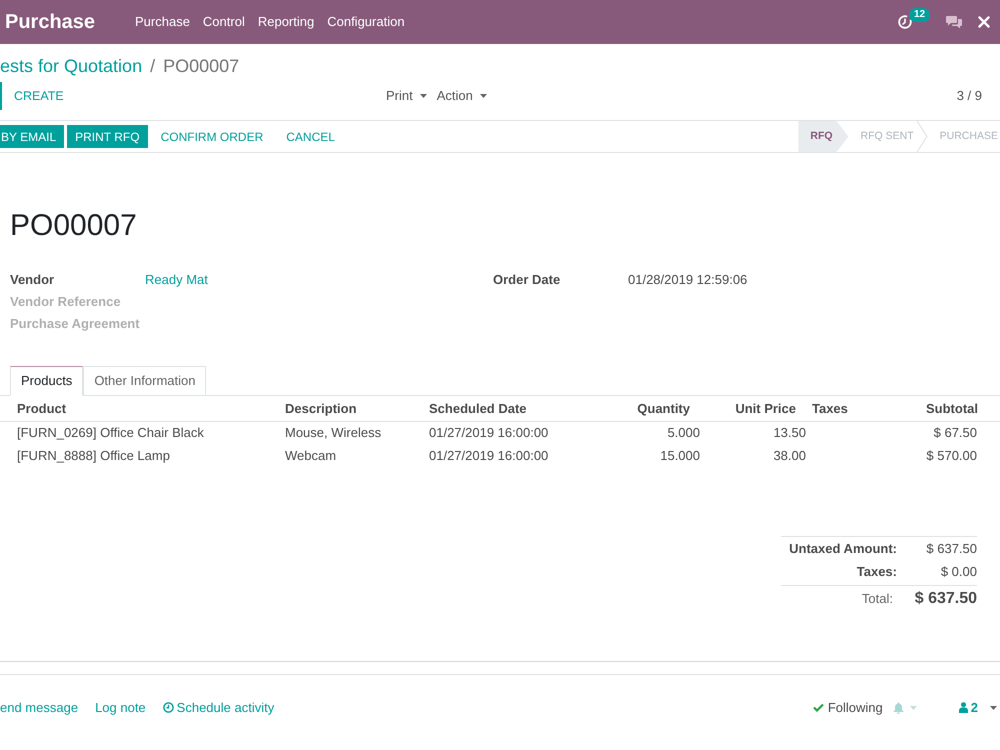  Describe the element at coordinates (650, 408) in the screenshot. I see `column-header: Quantity` at that location.